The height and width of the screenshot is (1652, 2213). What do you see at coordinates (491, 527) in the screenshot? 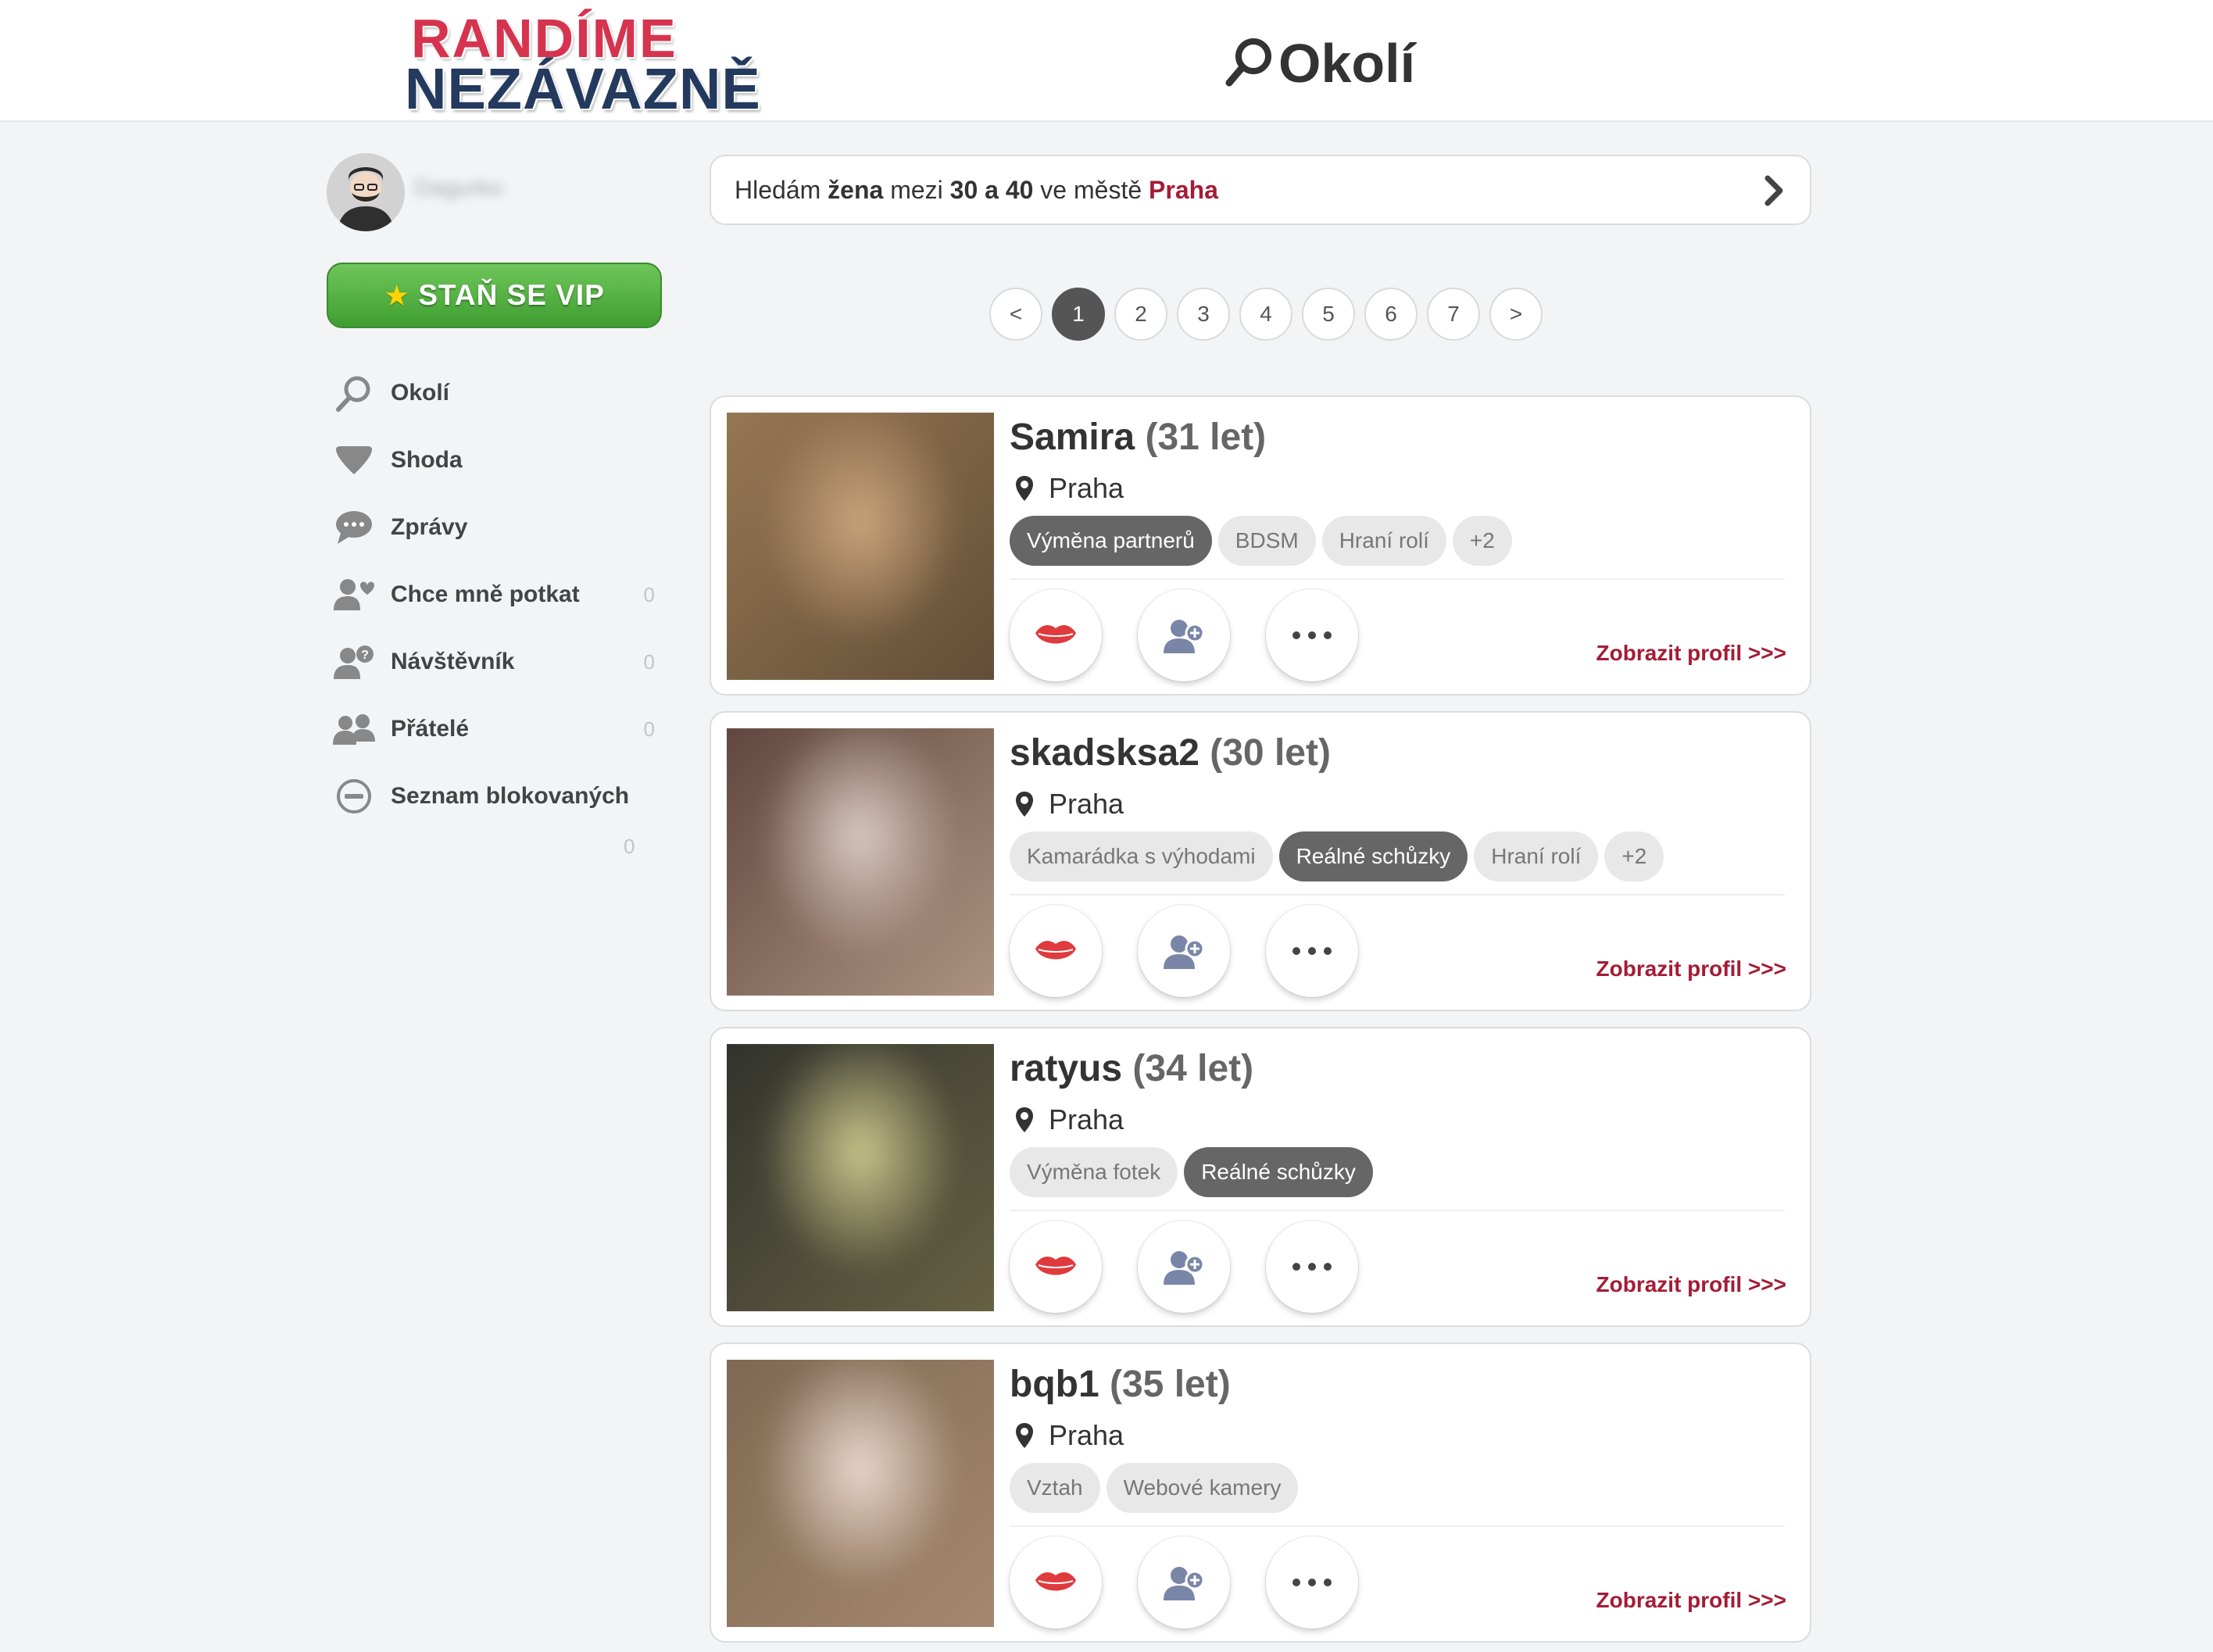
I see `sidebar-item-zpravy: Zprávy` at bounding box center [491, 527].